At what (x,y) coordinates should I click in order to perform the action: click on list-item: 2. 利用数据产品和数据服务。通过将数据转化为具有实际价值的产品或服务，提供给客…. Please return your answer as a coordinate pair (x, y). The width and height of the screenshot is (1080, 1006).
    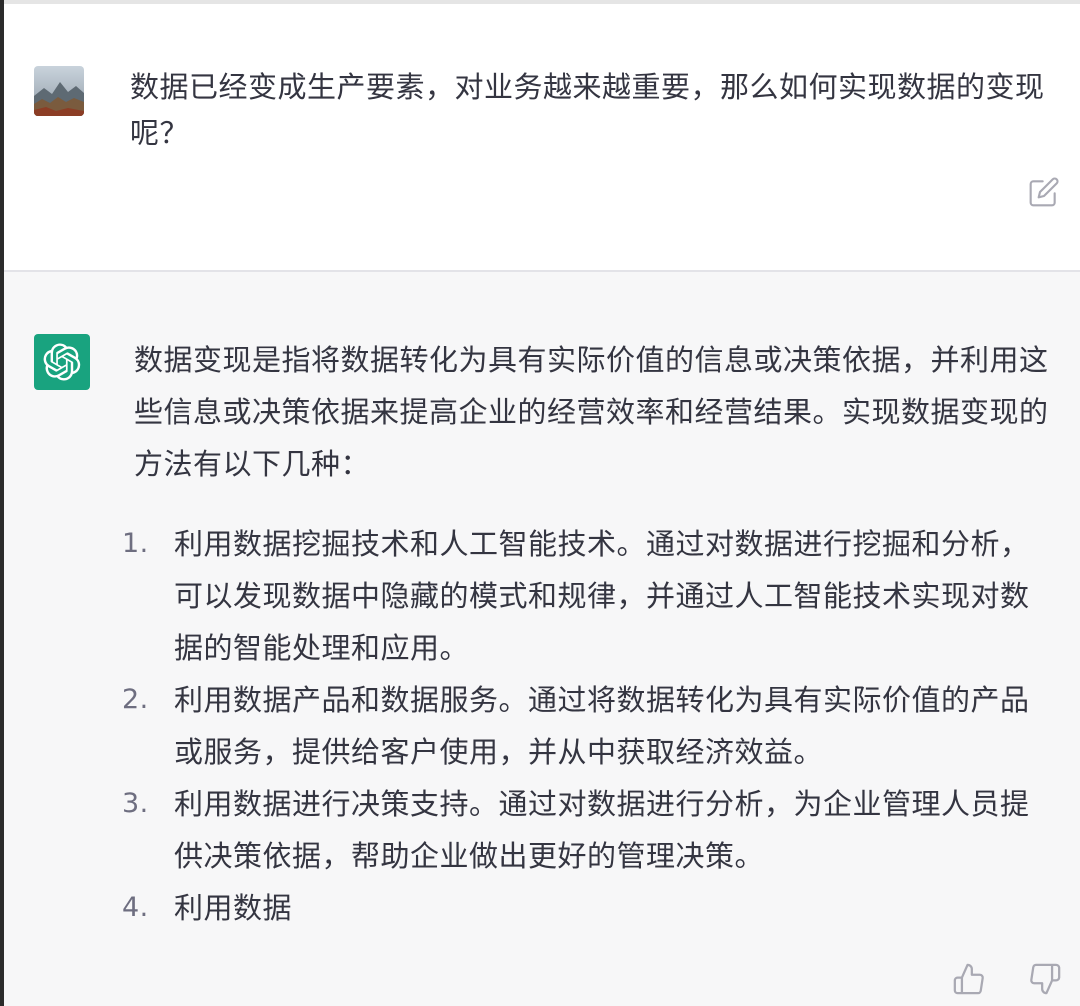
    Looking at the image, I should click on (588, 726).